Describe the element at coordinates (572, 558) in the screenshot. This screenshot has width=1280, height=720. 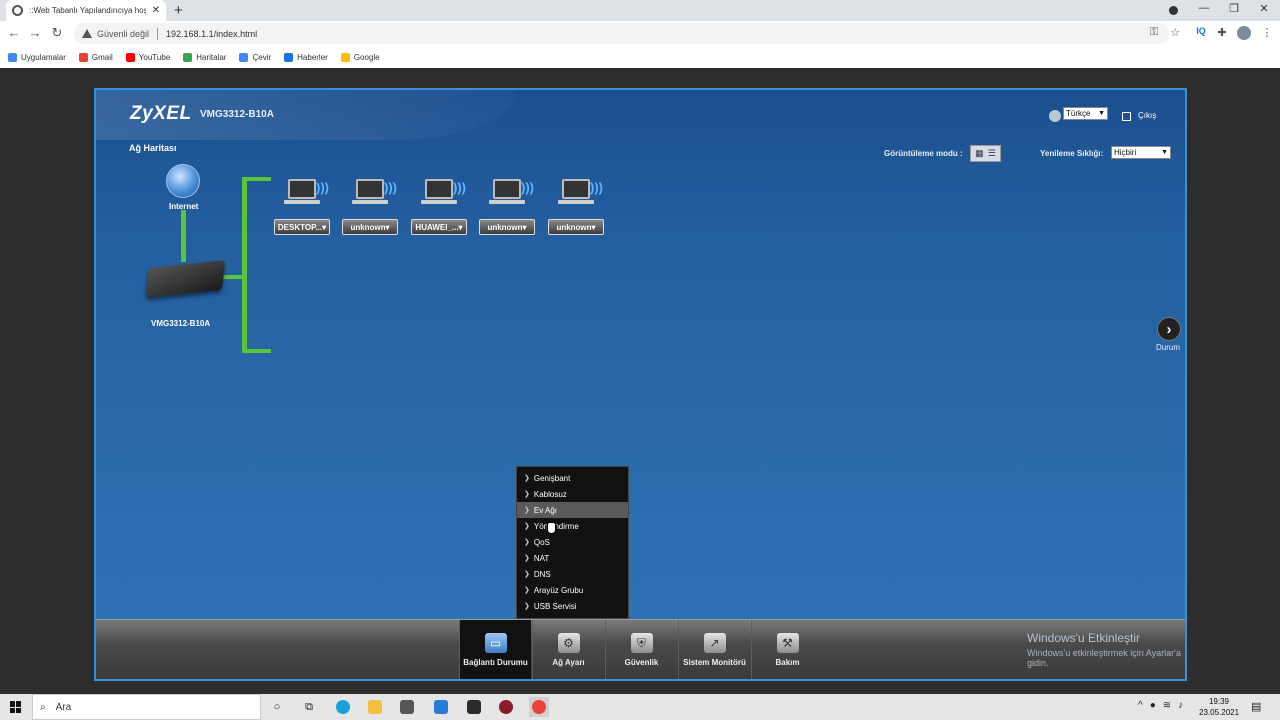
I see `menu-item-nat: ❯ NAT` at that location.